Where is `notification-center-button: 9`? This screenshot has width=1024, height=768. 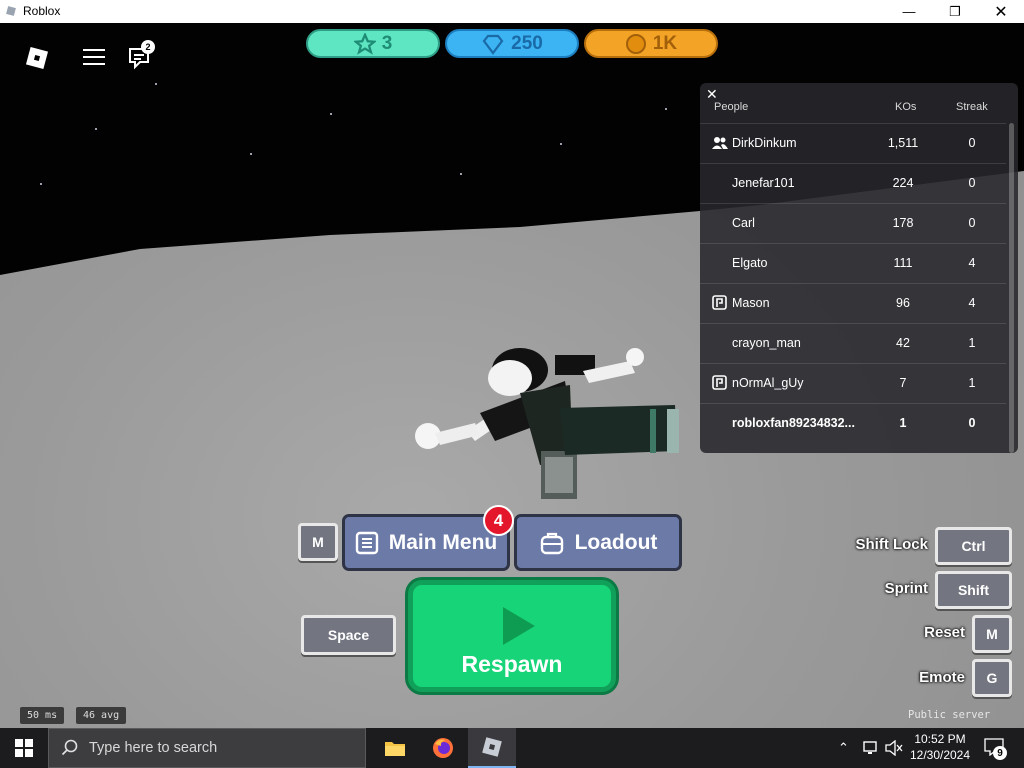
notification-center-button: 9 is located at coordinates (996, 749).